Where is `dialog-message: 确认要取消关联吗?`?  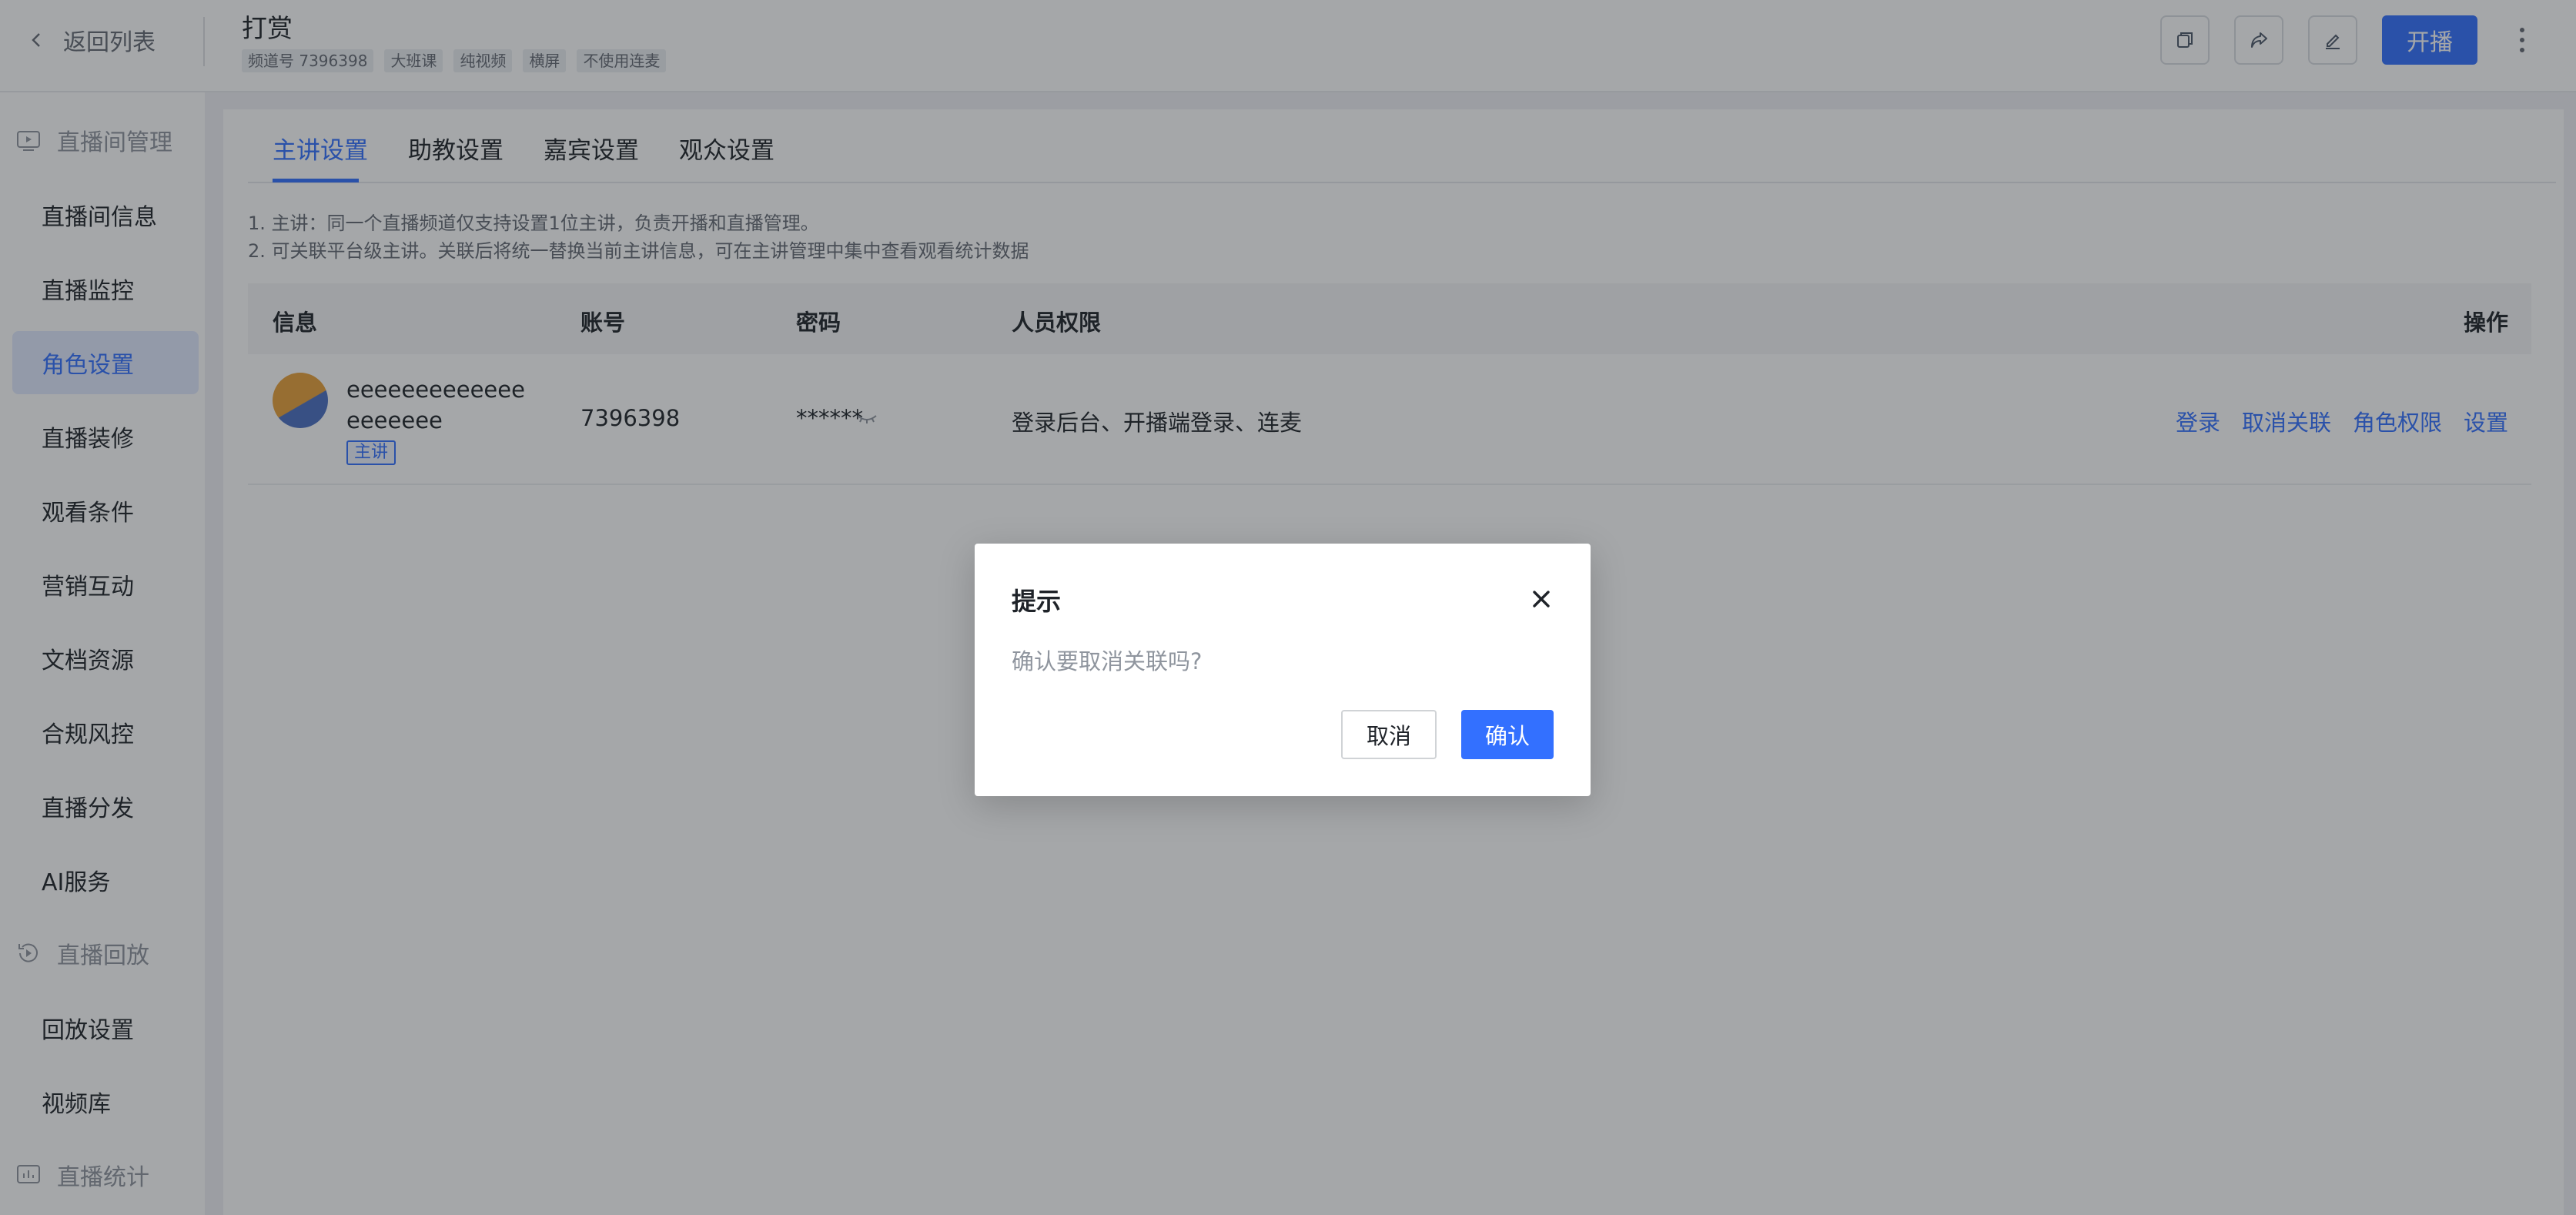 dialog-message: 确认要取消关联吗? is located at coordinates (1107, 661).